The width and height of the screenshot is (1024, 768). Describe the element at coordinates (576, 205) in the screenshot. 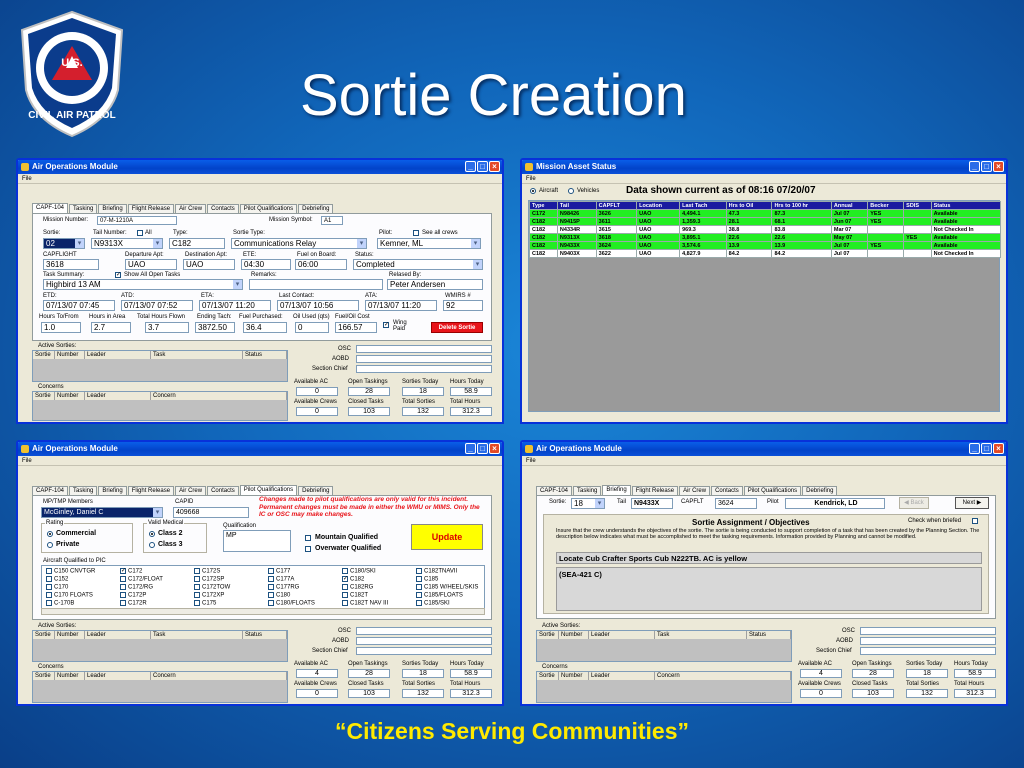

I see `asset-col-header: Tail` at that location.